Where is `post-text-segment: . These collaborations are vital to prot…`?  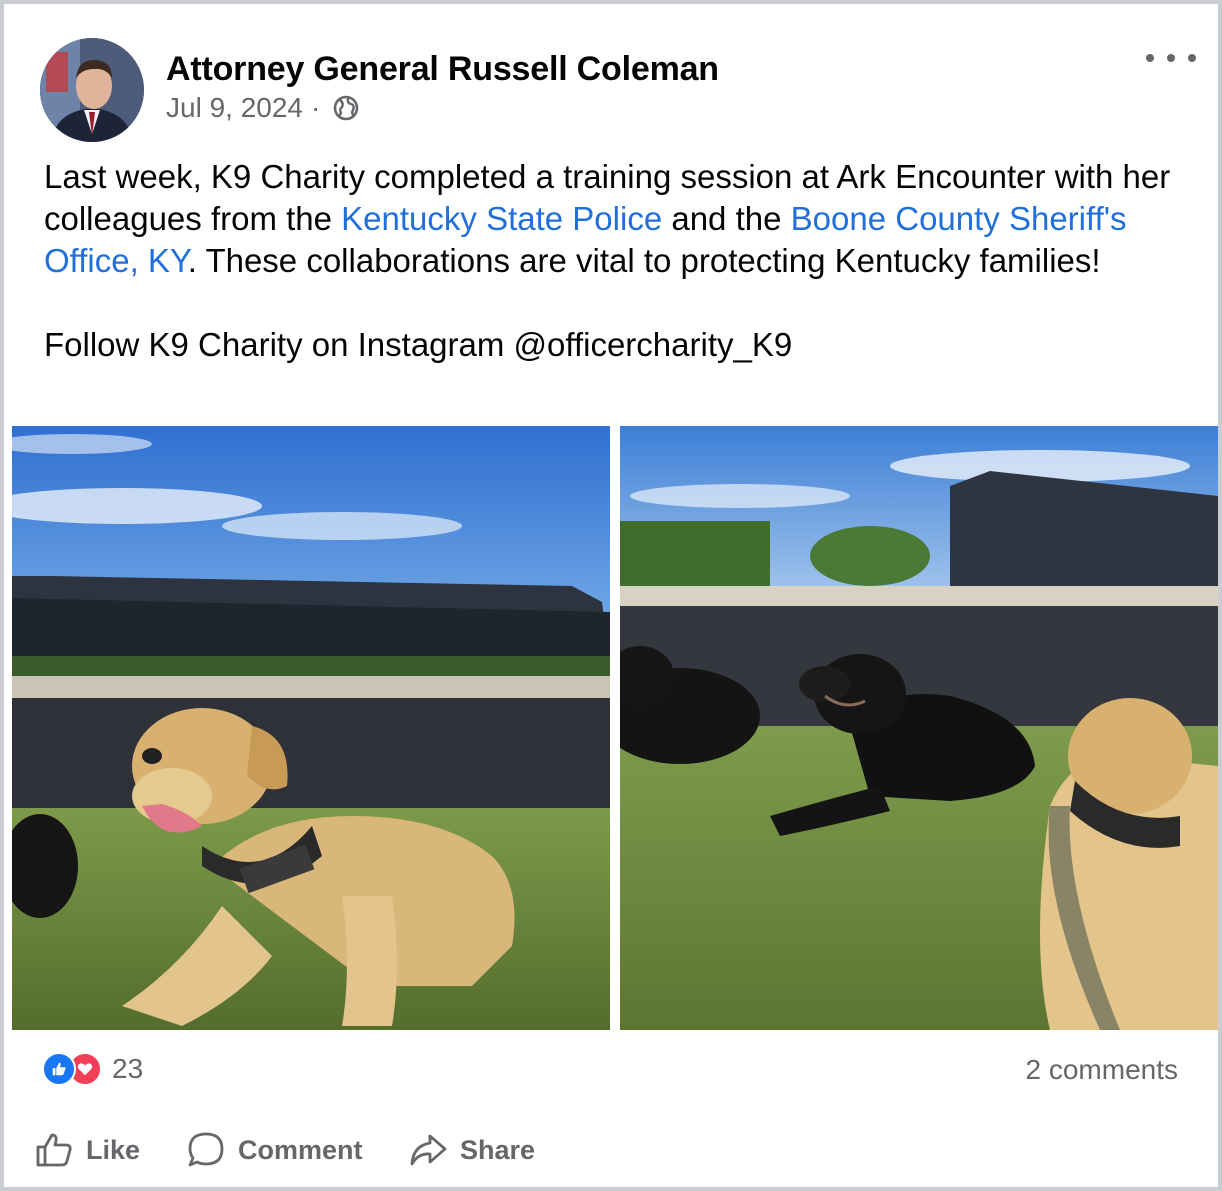
post-text-segment: . These collaborations are vital to prot… is located at coordinates (644, 260).